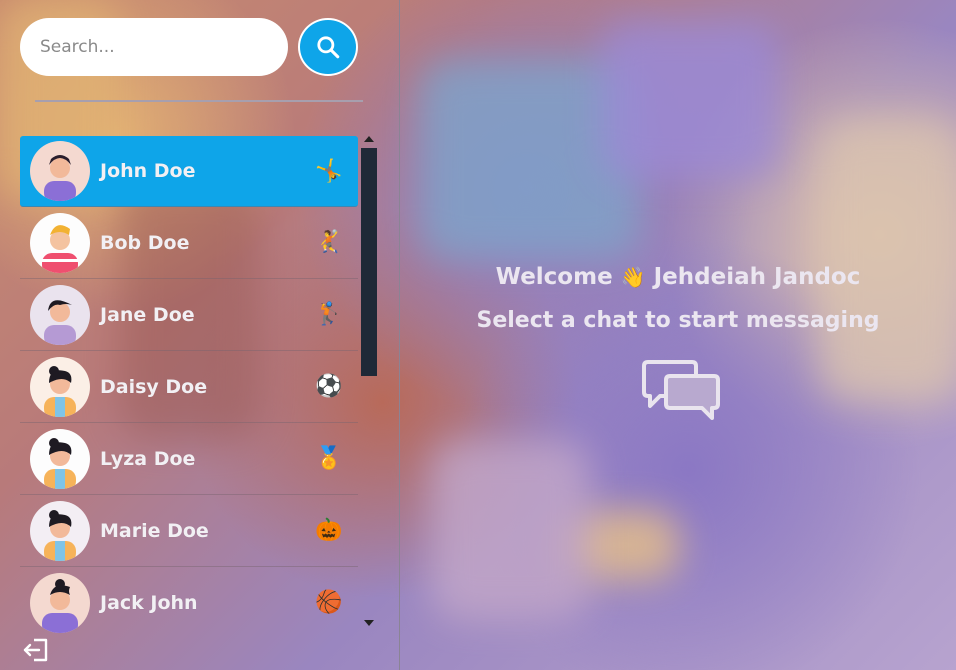  What do you see at coordinates (329, 171) in the screenshot?
I see `status-emoji: 🤸` at bounding box center [329, 171].